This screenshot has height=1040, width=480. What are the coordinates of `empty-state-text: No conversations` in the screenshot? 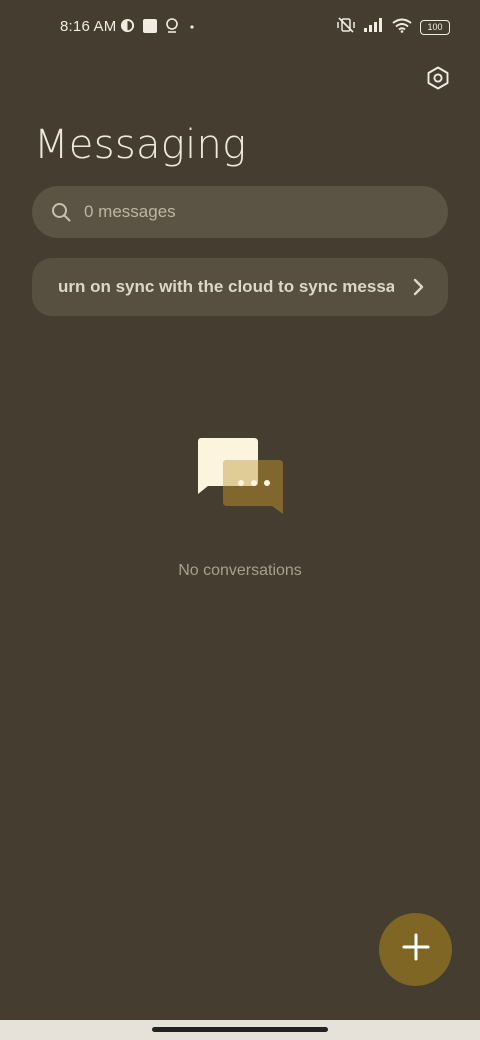 It's located at (240, 570).